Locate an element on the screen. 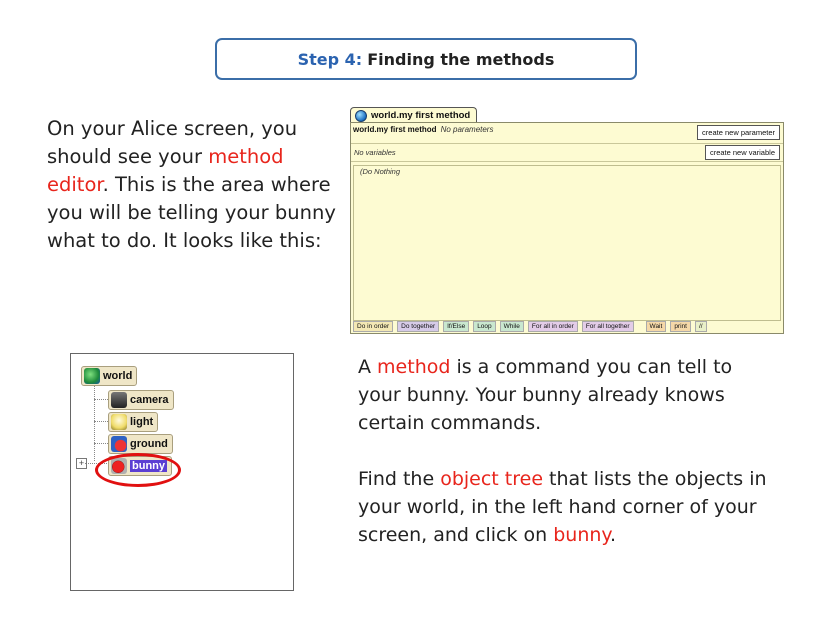  tree-item-light: light is located at coordinates (133, 422).